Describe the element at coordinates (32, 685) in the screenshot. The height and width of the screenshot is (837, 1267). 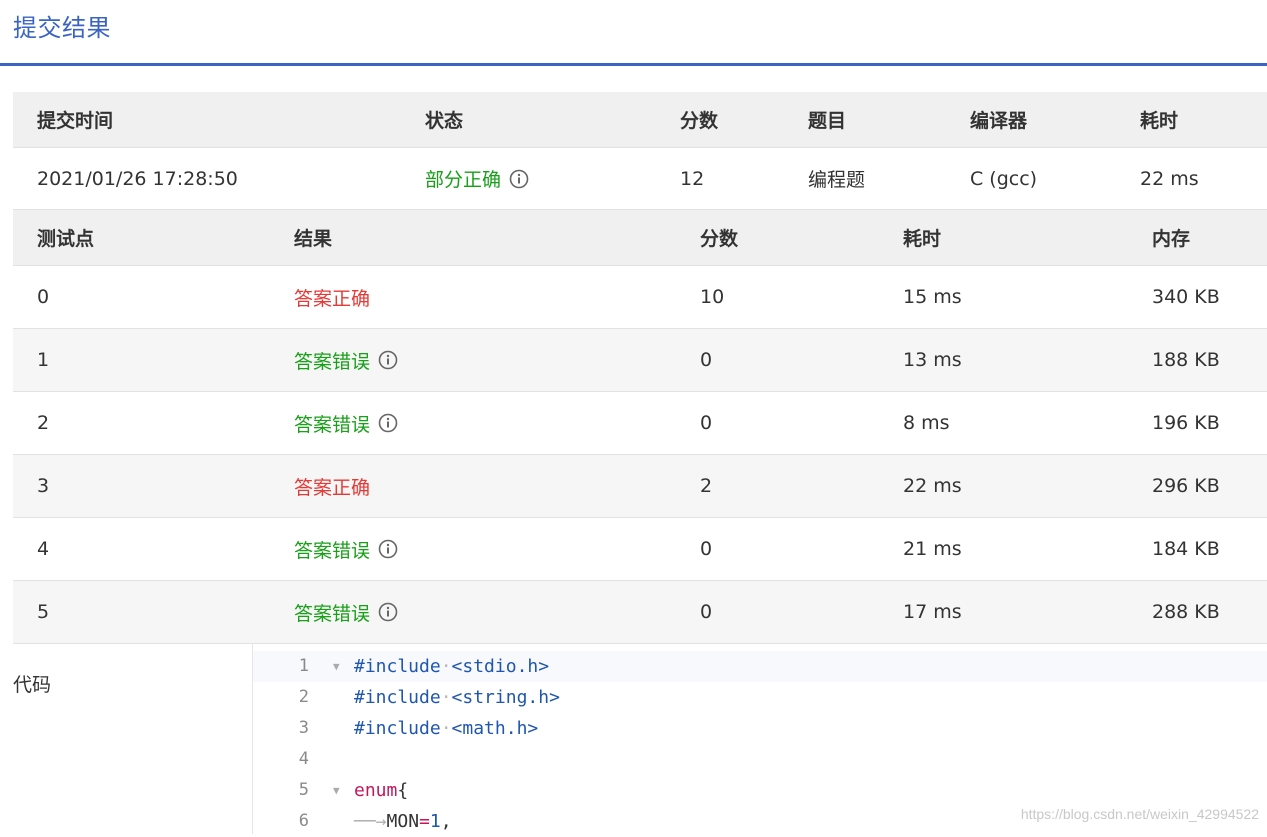
I see `code-label: 代码` at that location.